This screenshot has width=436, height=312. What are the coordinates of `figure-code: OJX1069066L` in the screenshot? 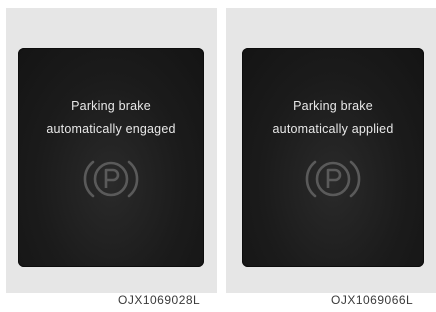 It's located at (372, 300).